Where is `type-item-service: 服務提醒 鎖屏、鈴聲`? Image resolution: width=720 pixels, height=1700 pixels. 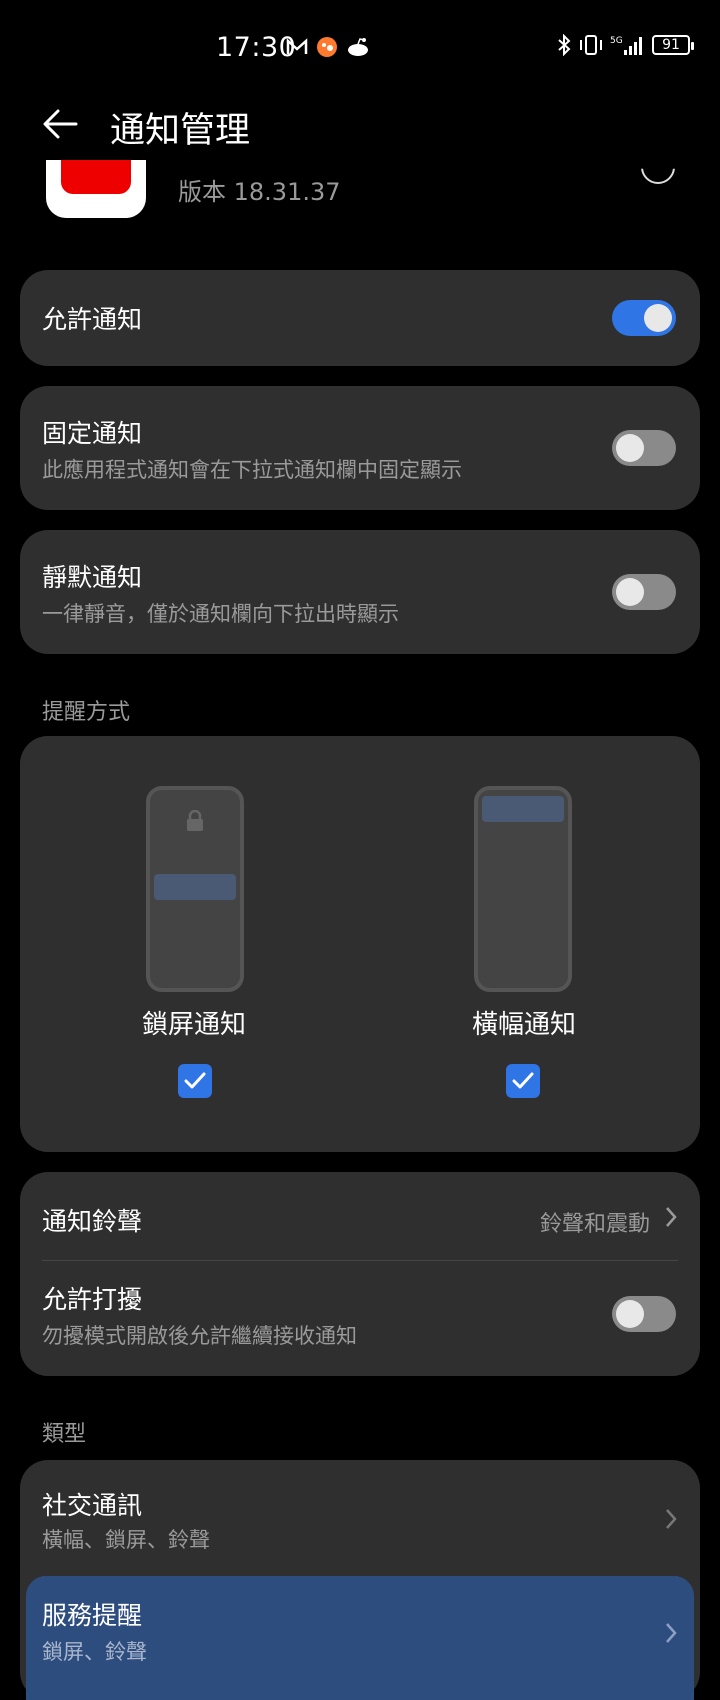
type-item-service: 服務提醒 鎖屏、鈴聲 is located at coordinates (360, 1638).